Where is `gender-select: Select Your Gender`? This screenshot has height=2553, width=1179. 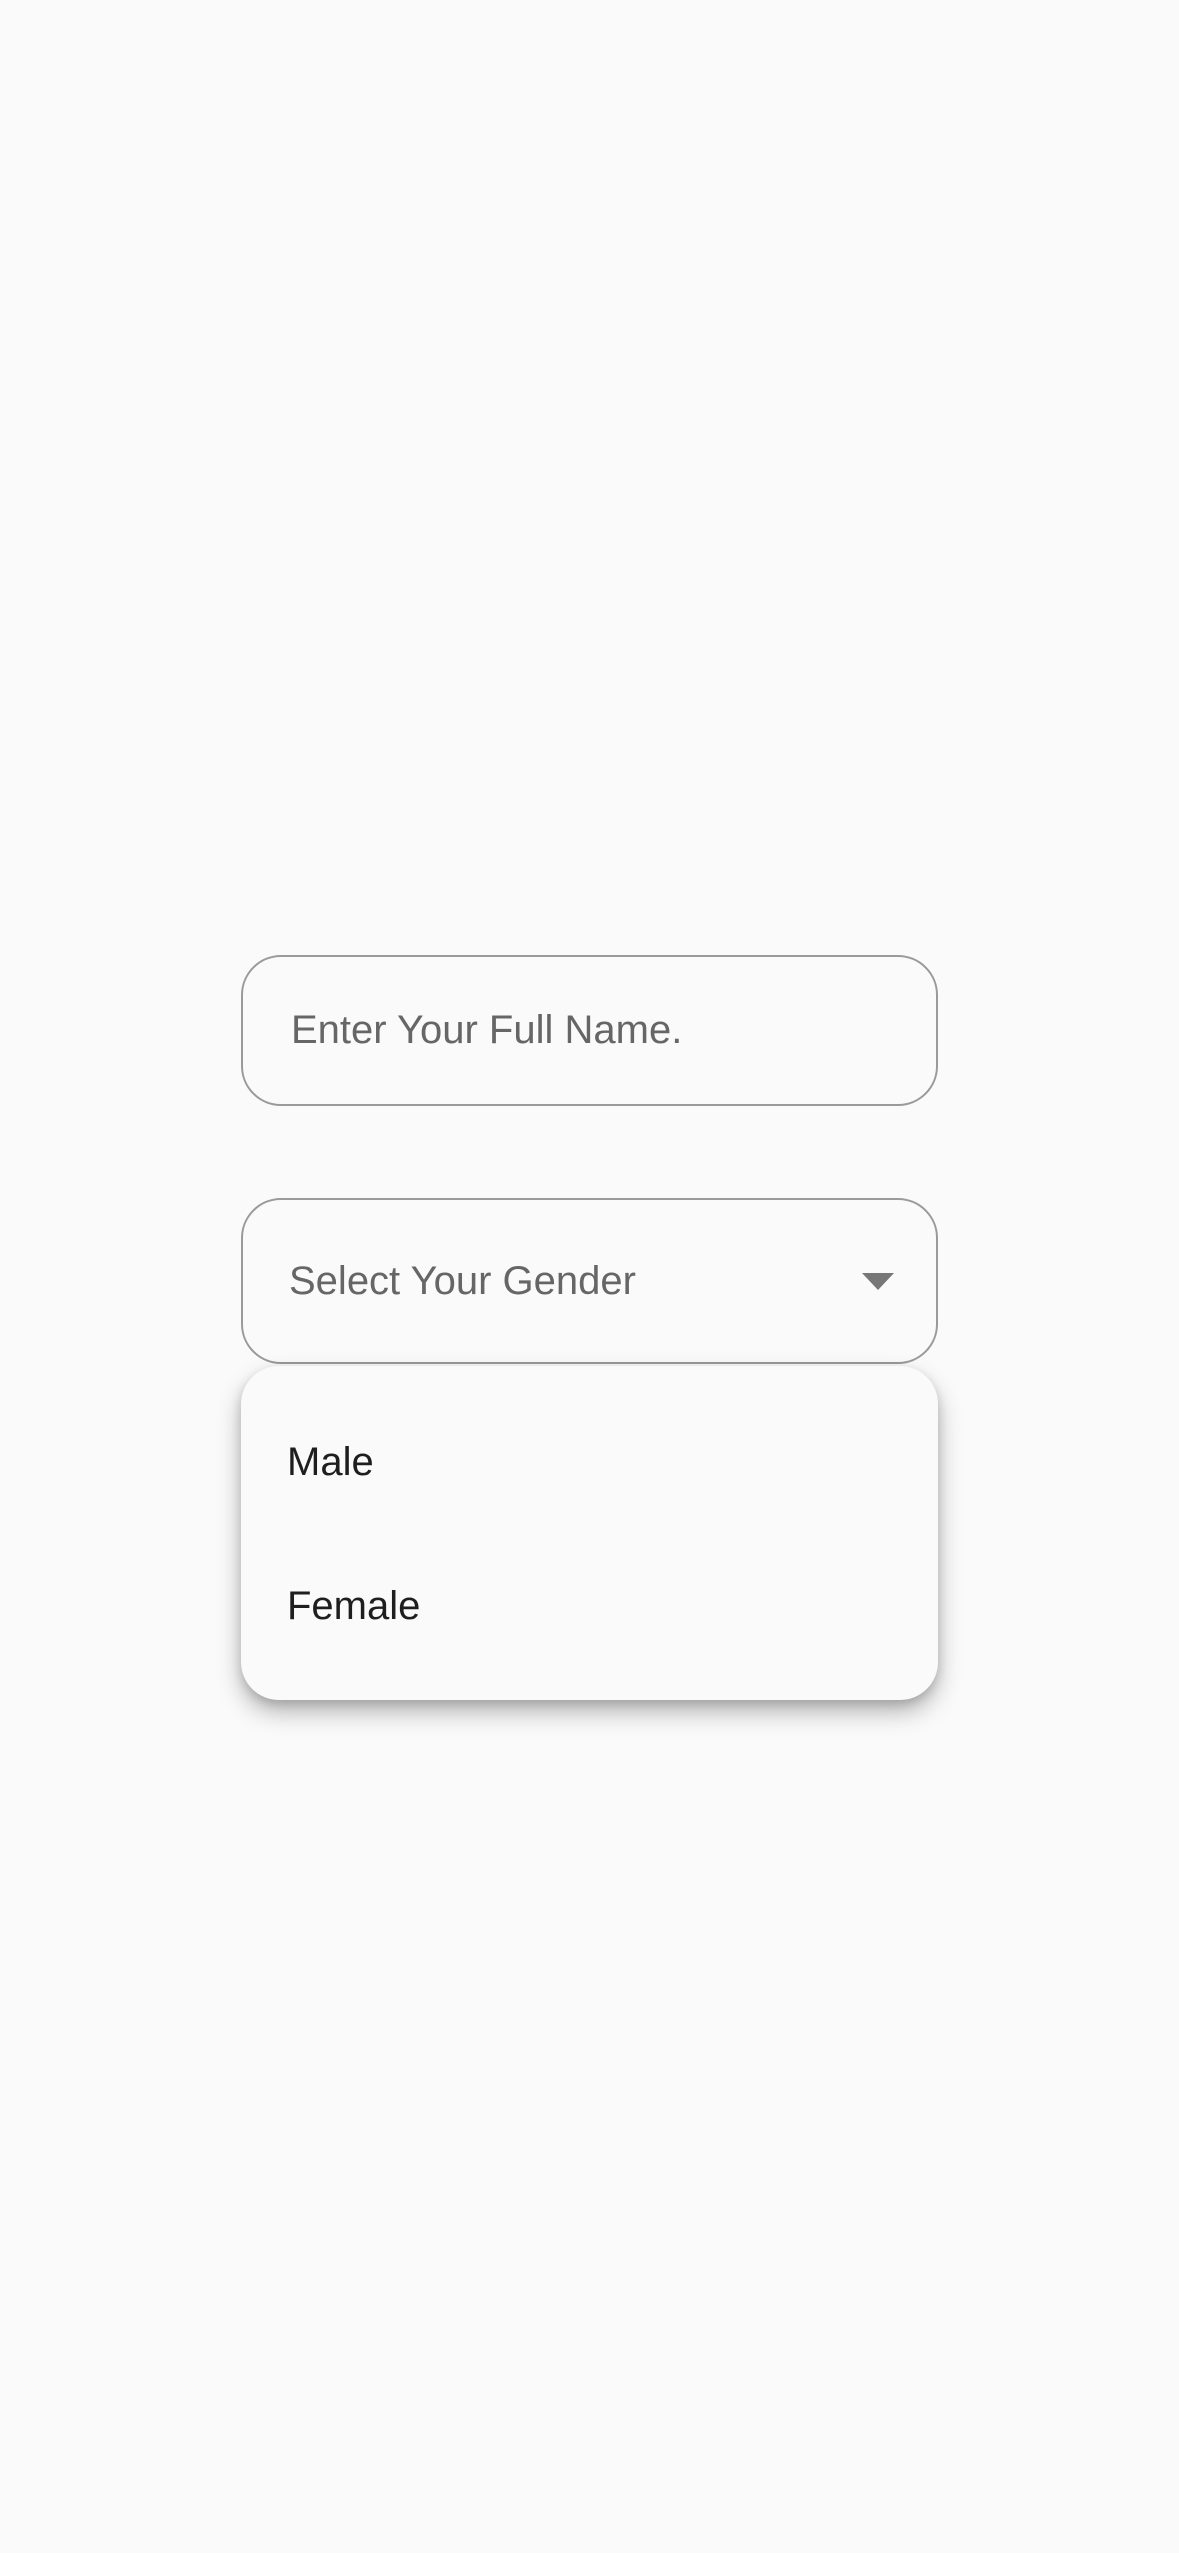 gender-select: Select Your Gender is located at coordinates (589, 1281).